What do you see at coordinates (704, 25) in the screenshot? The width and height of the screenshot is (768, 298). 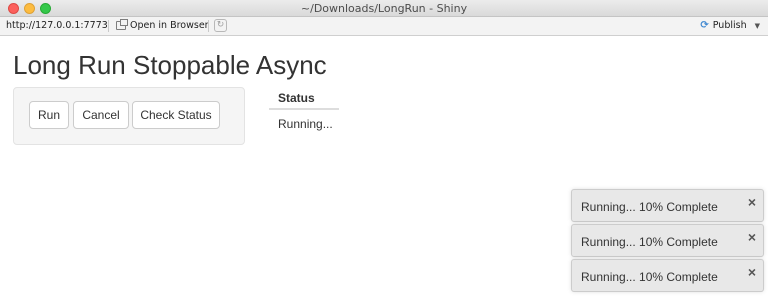 I see `publish-icon: ⟳` at bounding box center [704, 25].